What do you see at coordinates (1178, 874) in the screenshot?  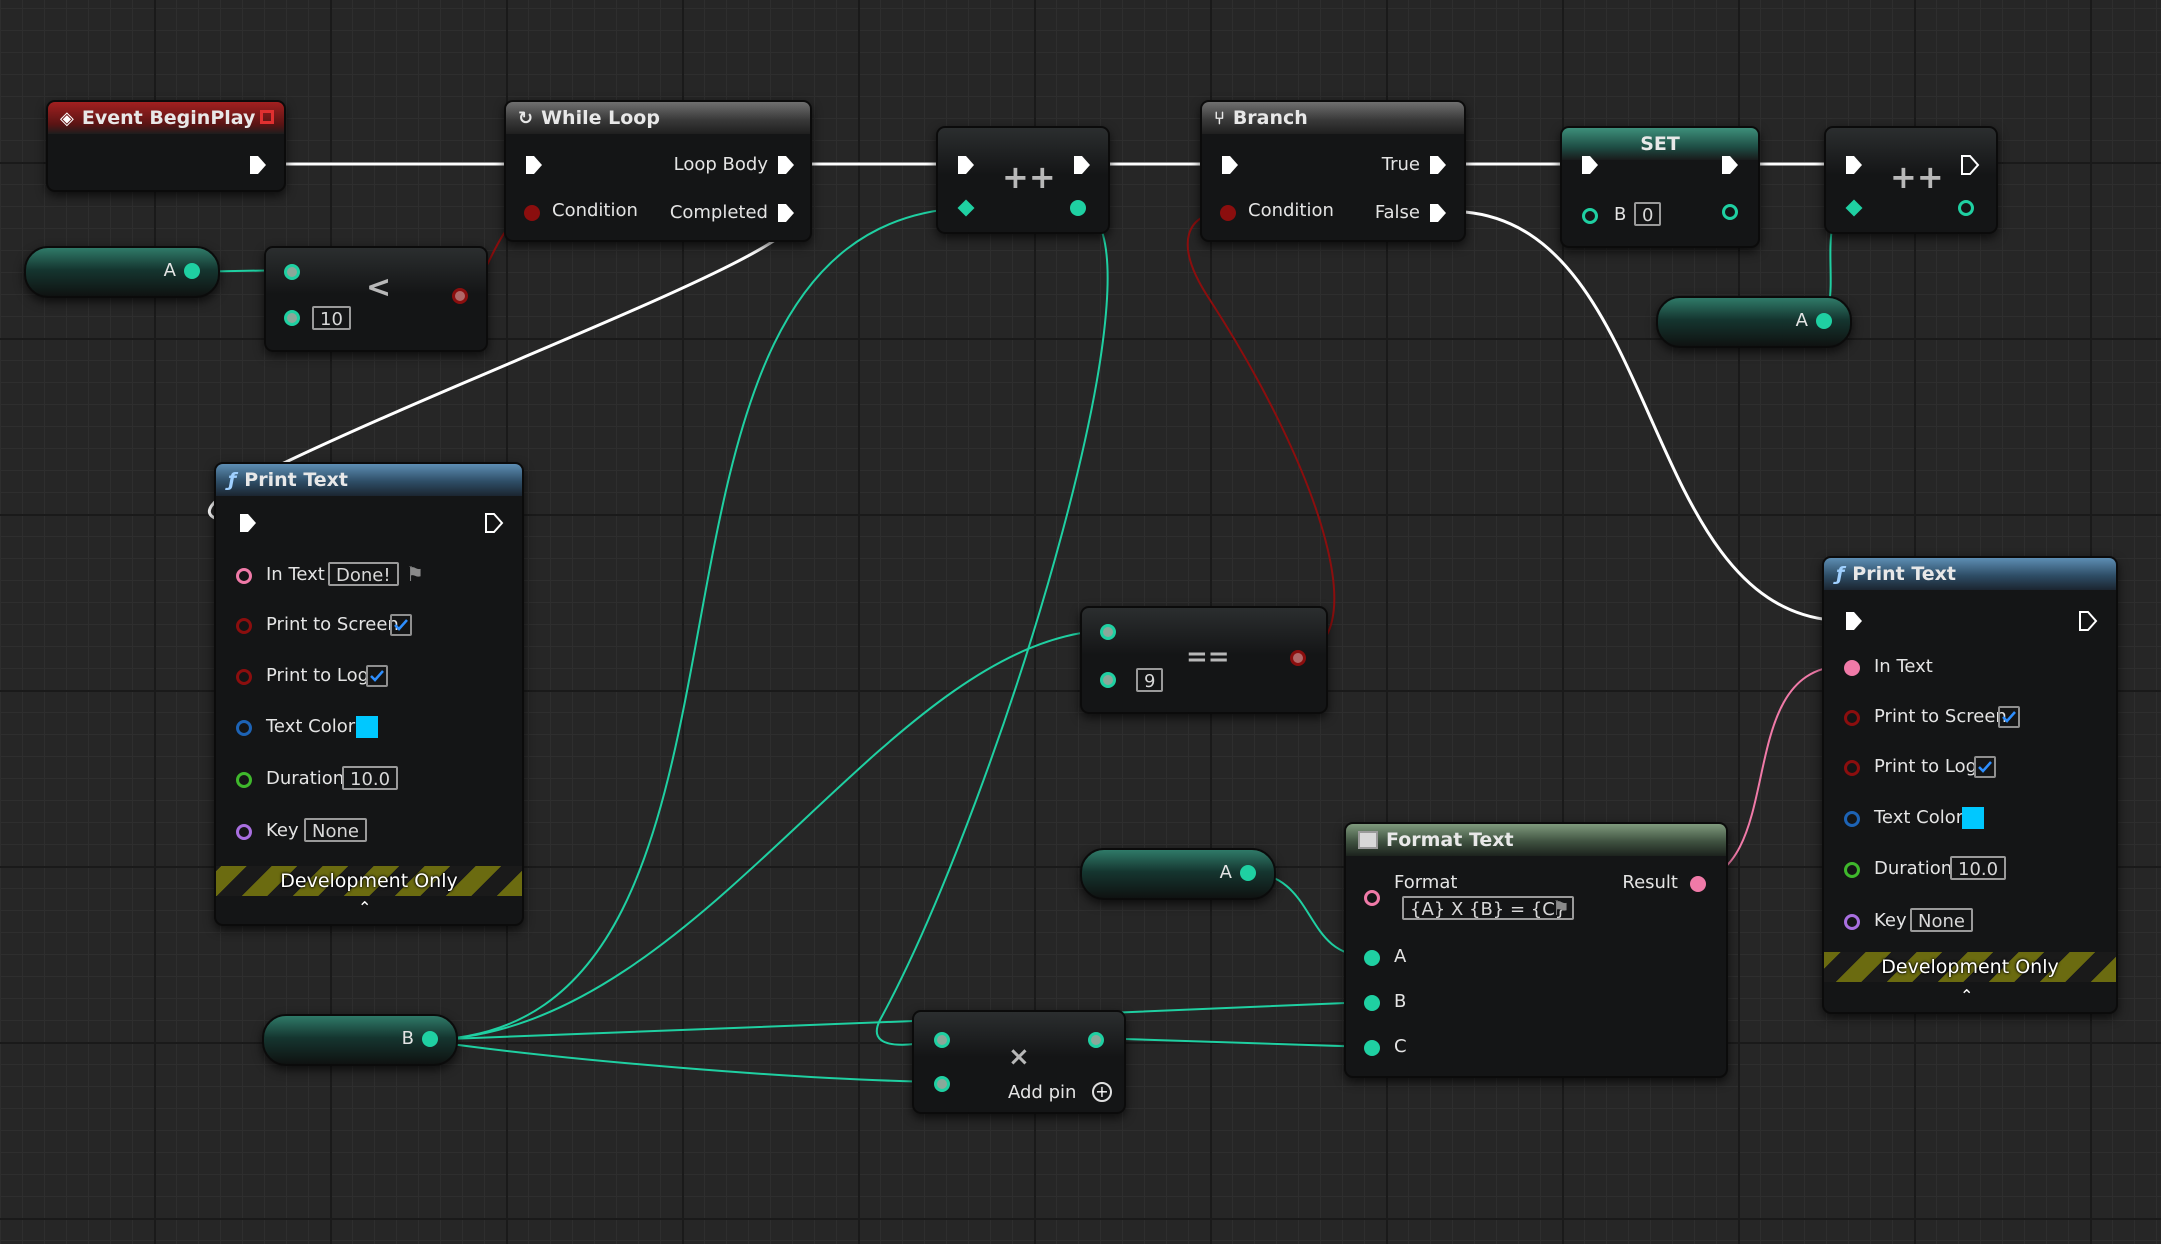 I see `get-a-node-3: A` at bounding box center [1178, 874].